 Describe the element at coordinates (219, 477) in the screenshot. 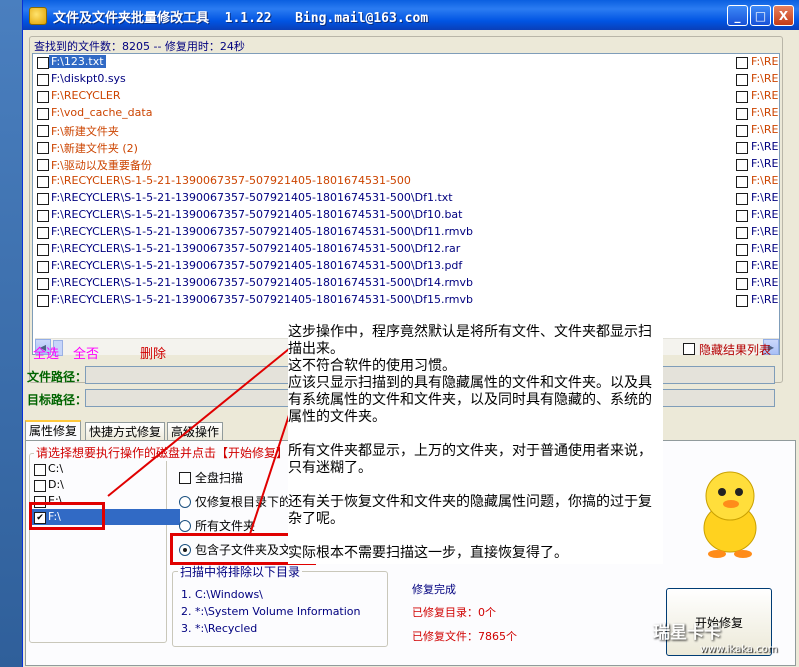

I see `full-scan-label: 全盘扫描` at that location.